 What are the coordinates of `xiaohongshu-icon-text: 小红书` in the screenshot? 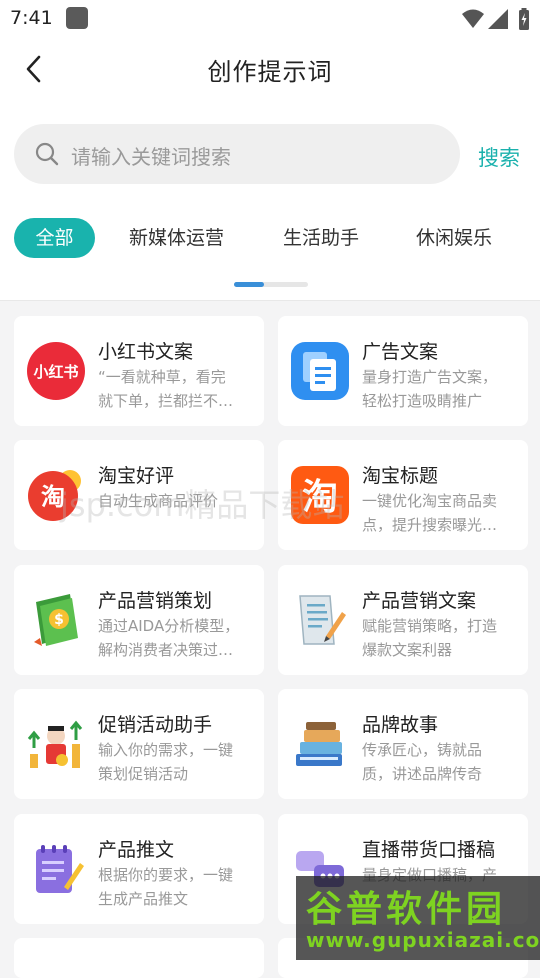 It's located at (55, 372).